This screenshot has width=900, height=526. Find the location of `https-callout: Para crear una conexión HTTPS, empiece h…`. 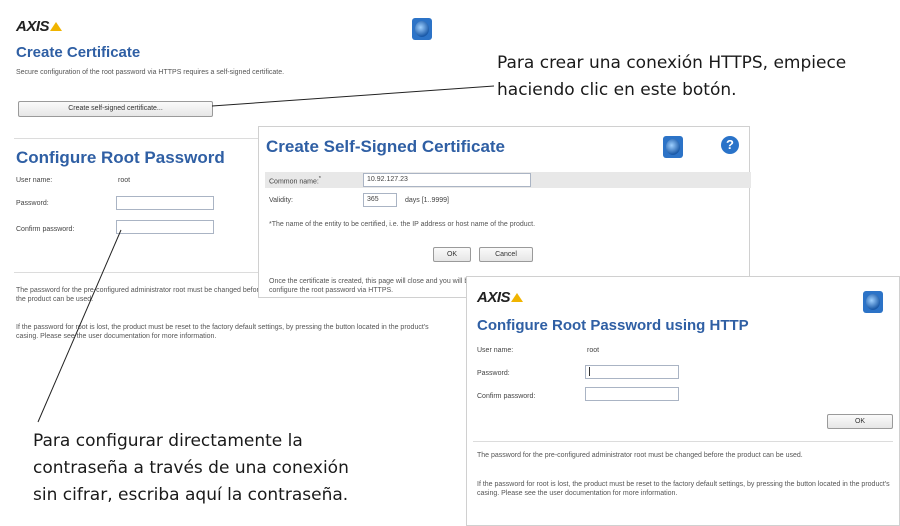

https-callout: Para crear una conexión HTTPS, empiece h… is located at coordinates (672, 76).